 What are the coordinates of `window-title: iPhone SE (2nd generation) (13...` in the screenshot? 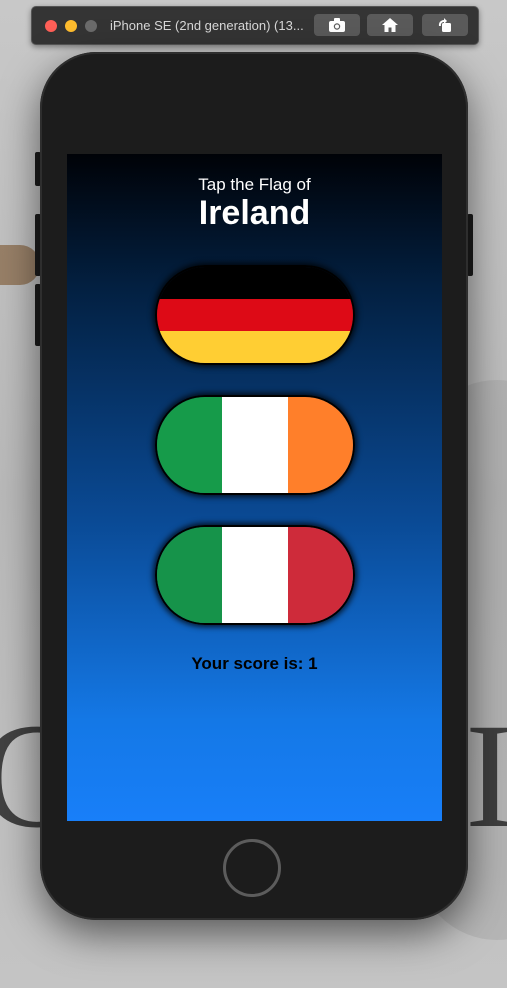 It's located at (207, 25).